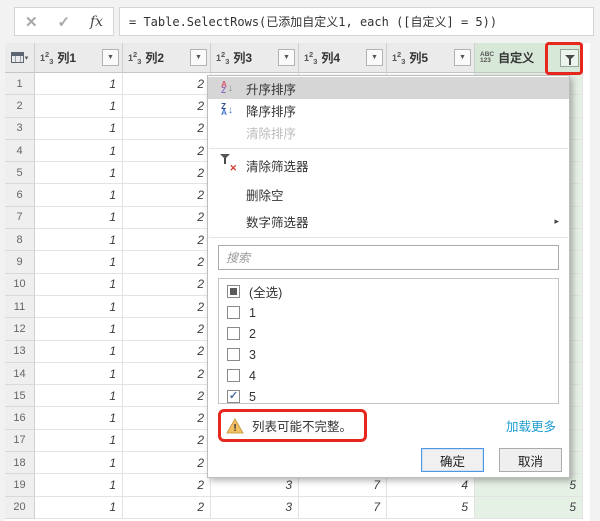 The width and height of the screenshot is (600, 521). What do you see at coordinates (20, 329) in the screenshot?
I see `row-number: 12` at bounding box center [20, 329].